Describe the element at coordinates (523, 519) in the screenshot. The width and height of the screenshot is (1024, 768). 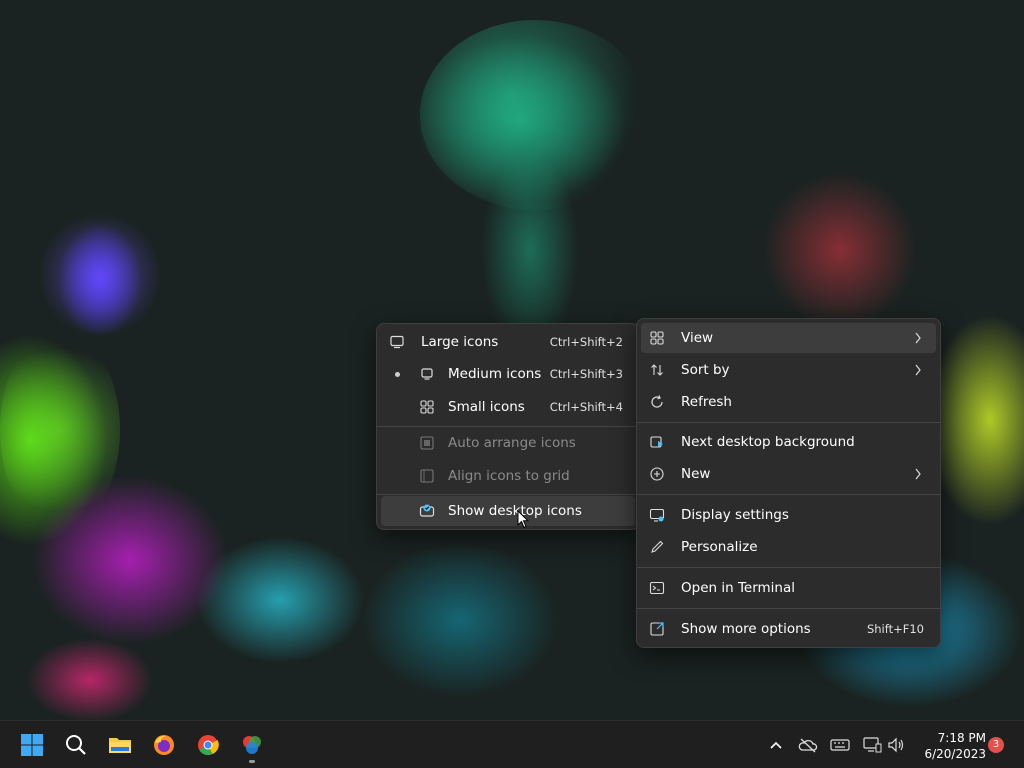
I see `mouse-cursor-icon` at that location.